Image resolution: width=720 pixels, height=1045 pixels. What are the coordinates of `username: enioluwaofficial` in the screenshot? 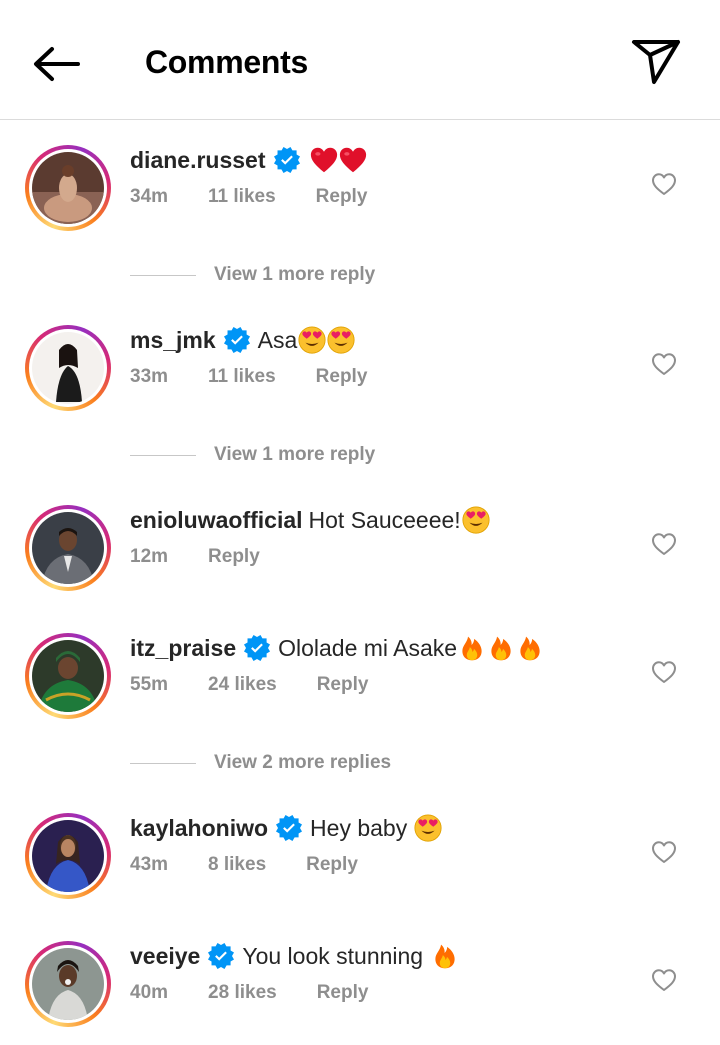 It's located at (216, 520).